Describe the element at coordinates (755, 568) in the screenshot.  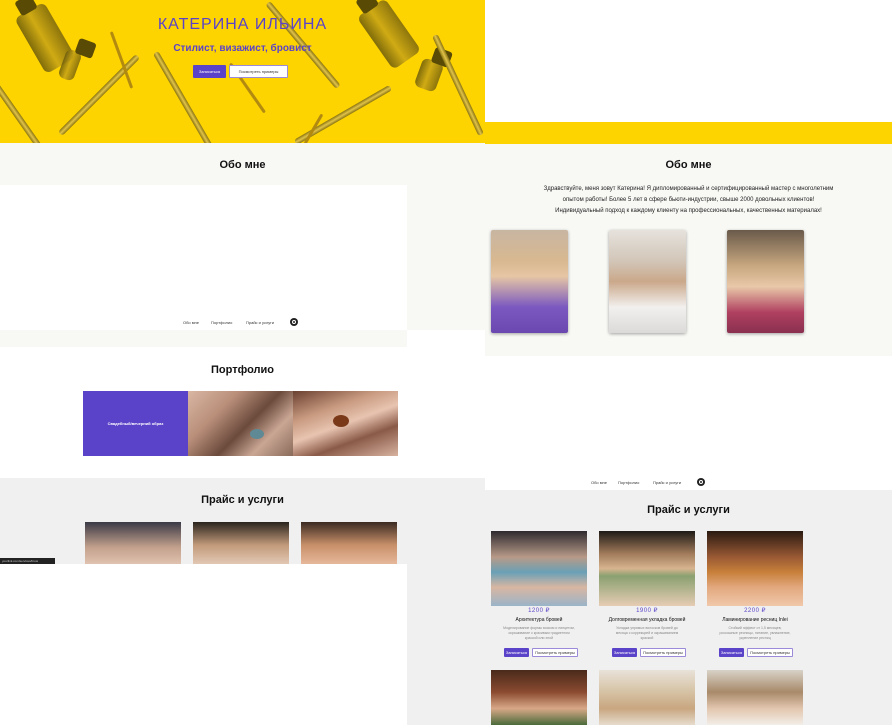
I see `service-image-lash-lamination` at that location.